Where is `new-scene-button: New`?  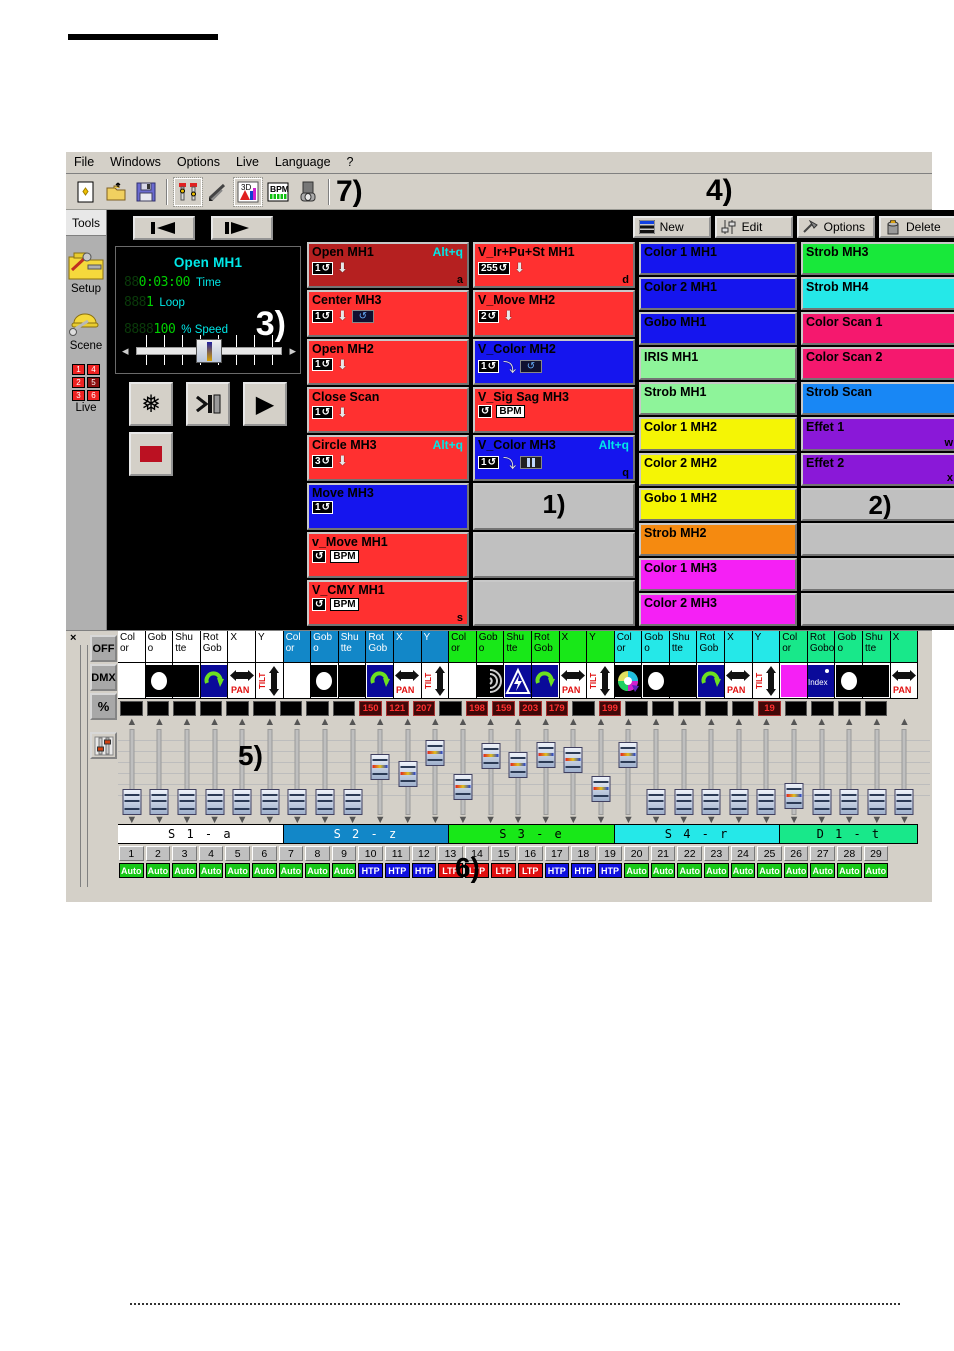 new-scene-button: New is located at coordinates (671, 227).